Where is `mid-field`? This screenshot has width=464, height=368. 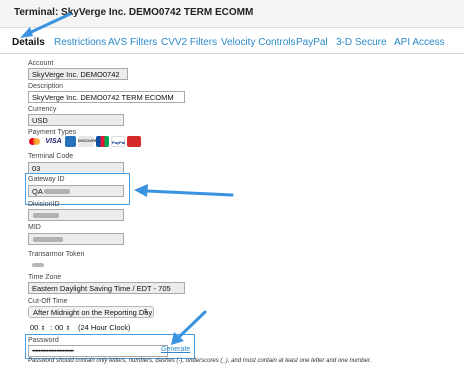
mid-field is located at coordinates (76, 239).